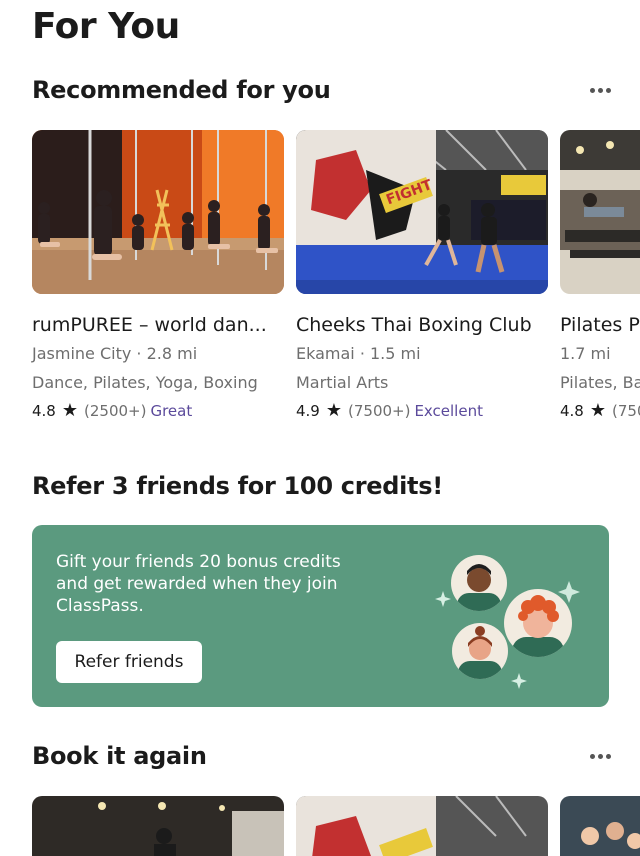 This screenshot has height=856, width=640. I want to click on studio-name: Pilates P, so click(600, 325).